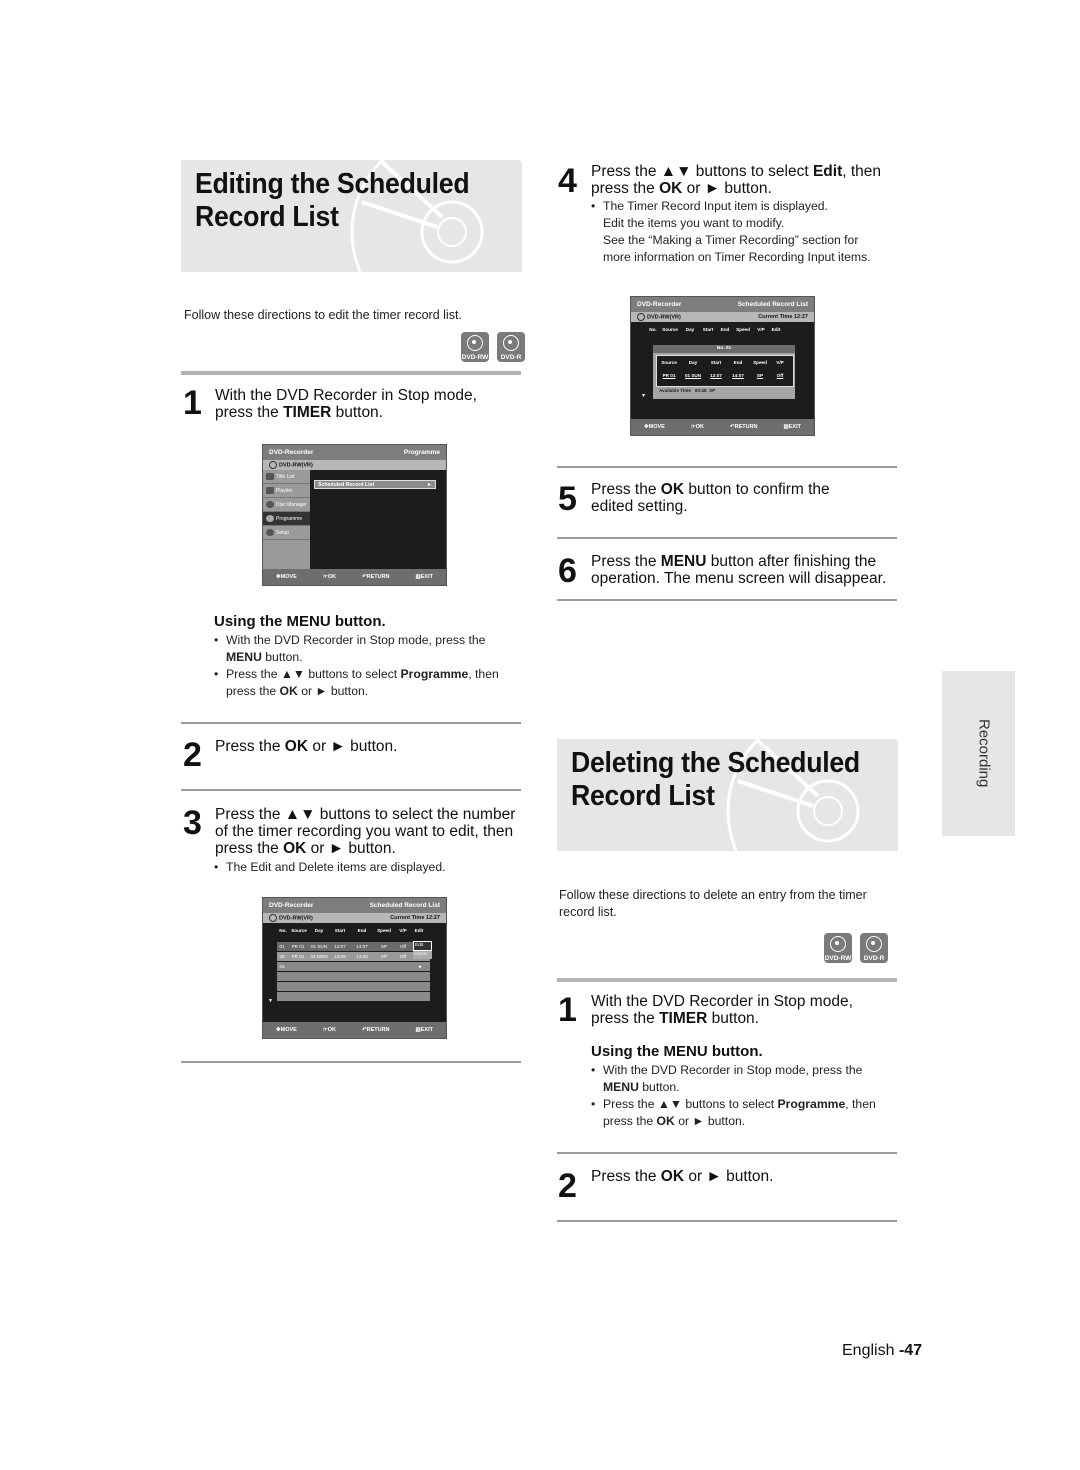 The height and width of the screenshot is (1470, 1080). What do you see at coordinates (567, 181) in the screenshot?
I see `step-number: 4` at bounding box center [567, 181].